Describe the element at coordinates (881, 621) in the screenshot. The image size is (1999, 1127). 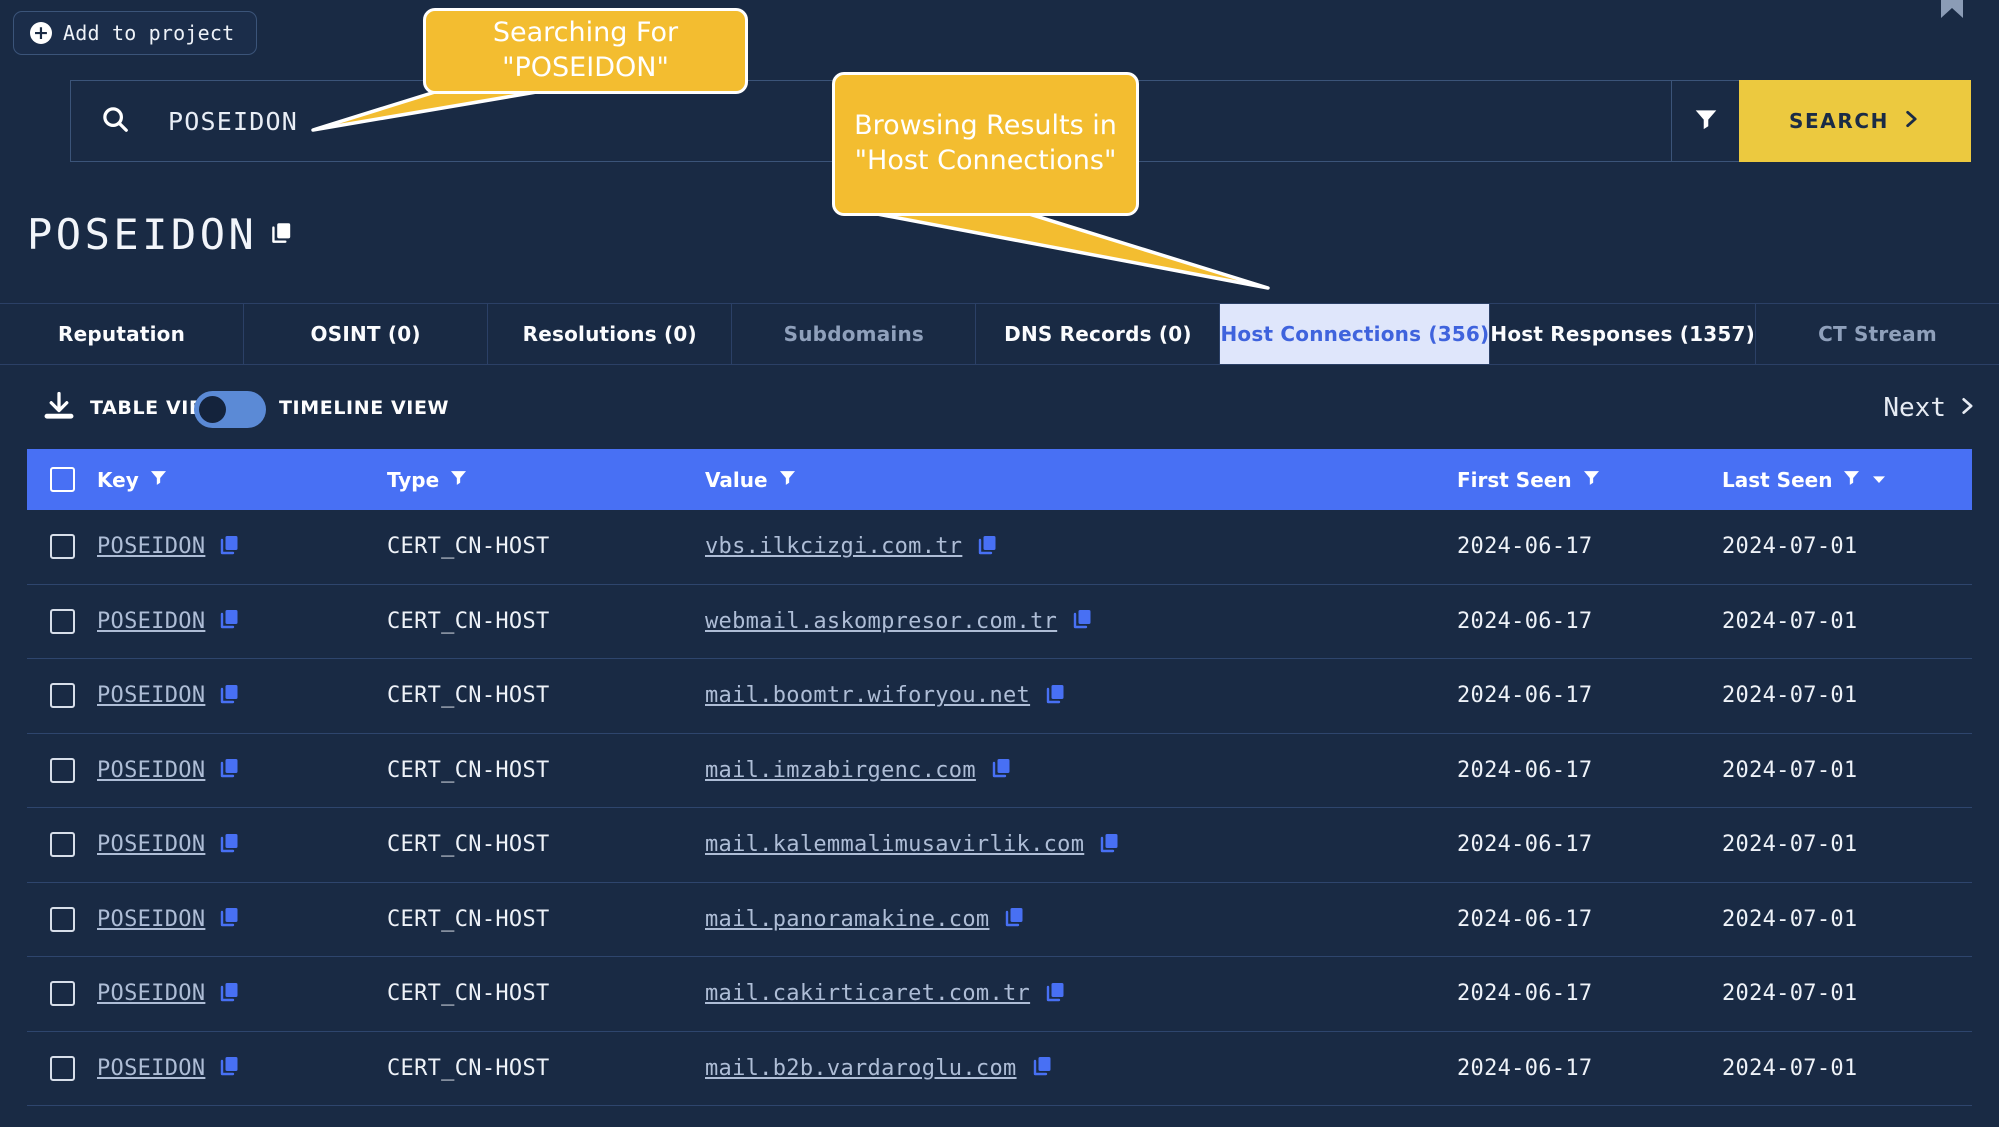
I see `value-link: webmail.askompresor.com.tr` at that location.